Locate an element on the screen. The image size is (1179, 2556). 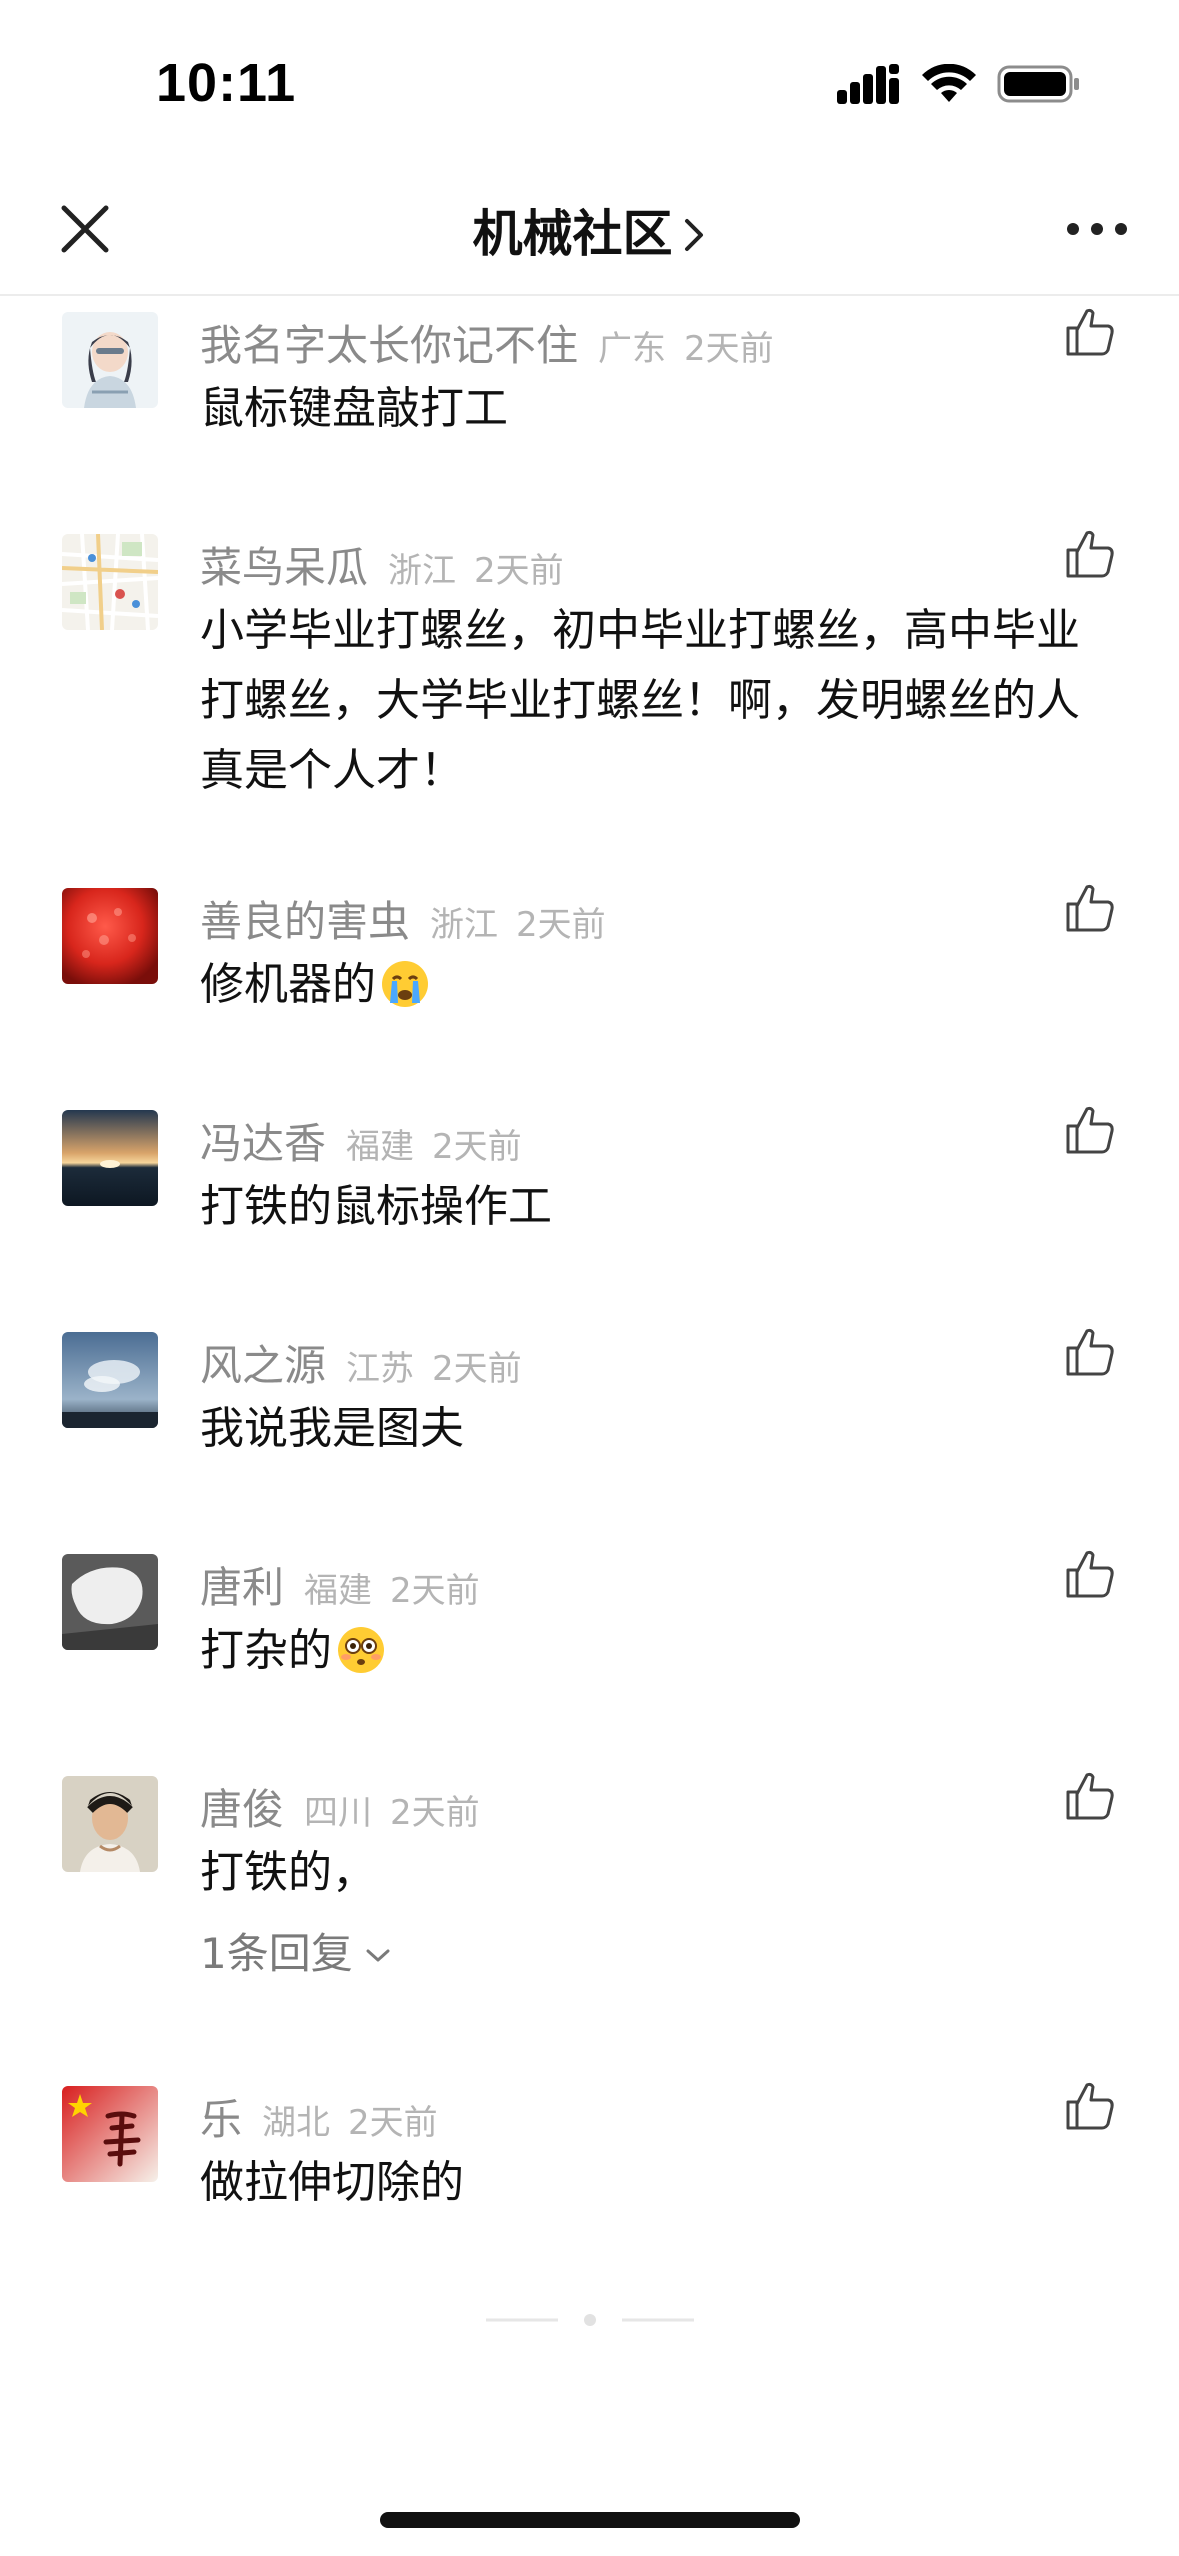
comment-text: 鼠标键盘敲打工 is located at coordinates (660, 409).